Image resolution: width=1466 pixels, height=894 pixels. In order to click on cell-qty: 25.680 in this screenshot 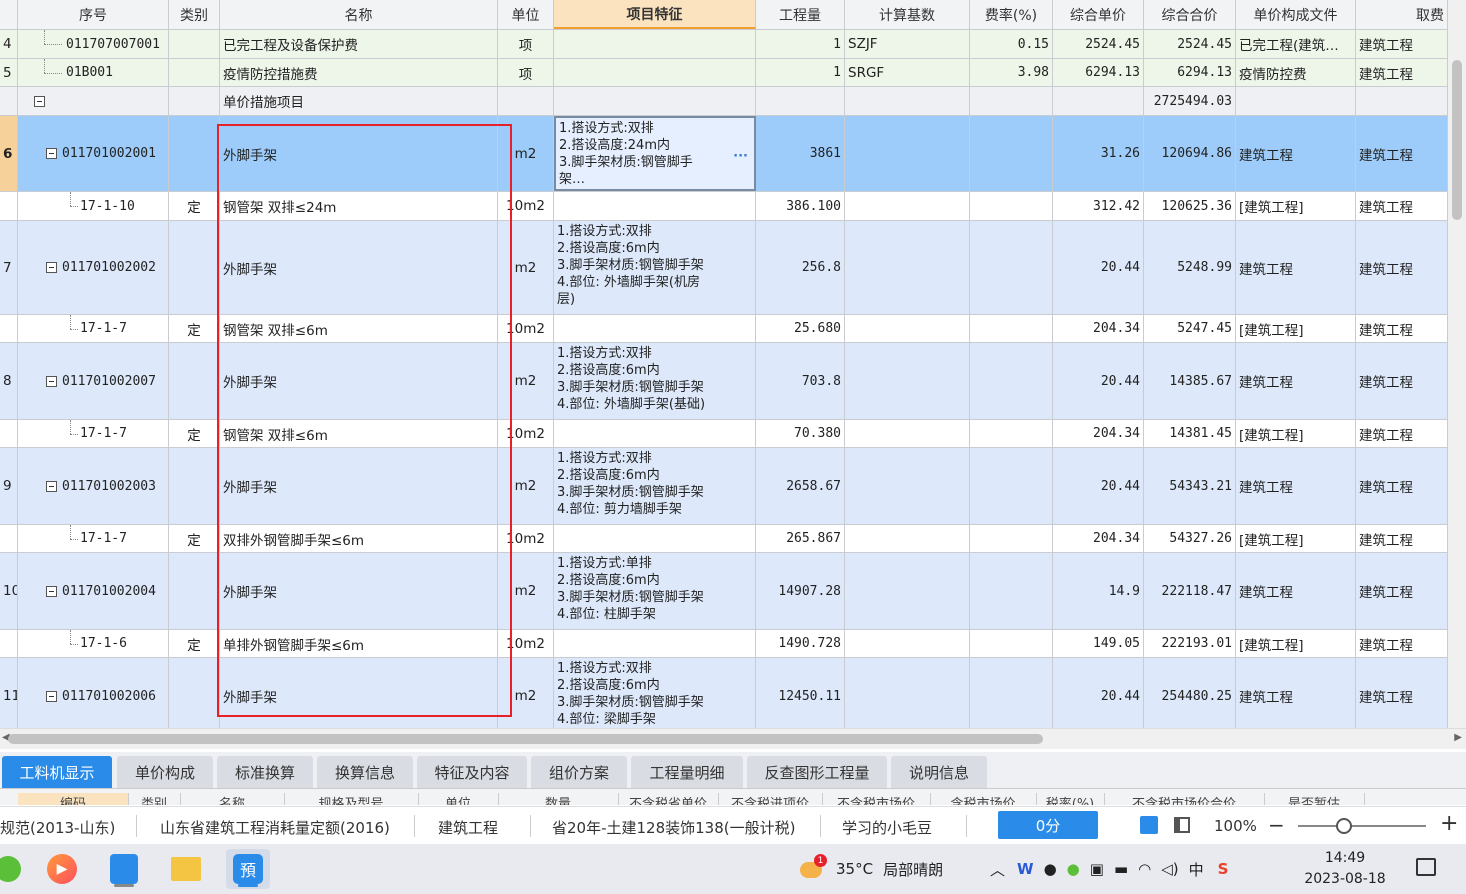, I will do `click(800, 328)`.